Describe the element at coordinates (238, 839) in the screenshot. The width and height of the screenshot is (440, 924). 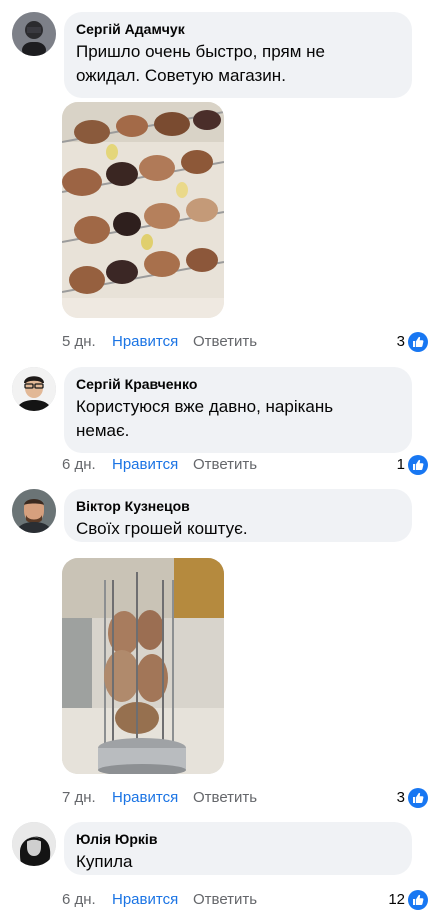
I see `author-name: Юлія Юрків` at that location.